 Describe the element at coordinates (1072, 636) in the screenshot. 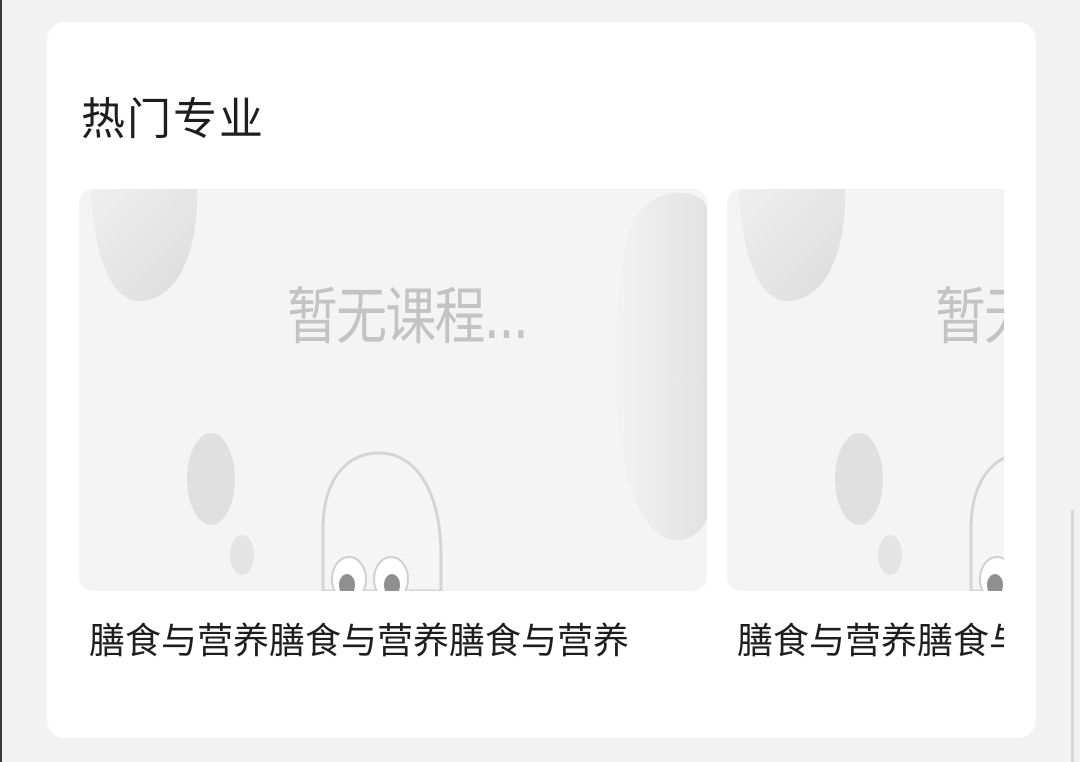

I see `scrollbar` at that location.